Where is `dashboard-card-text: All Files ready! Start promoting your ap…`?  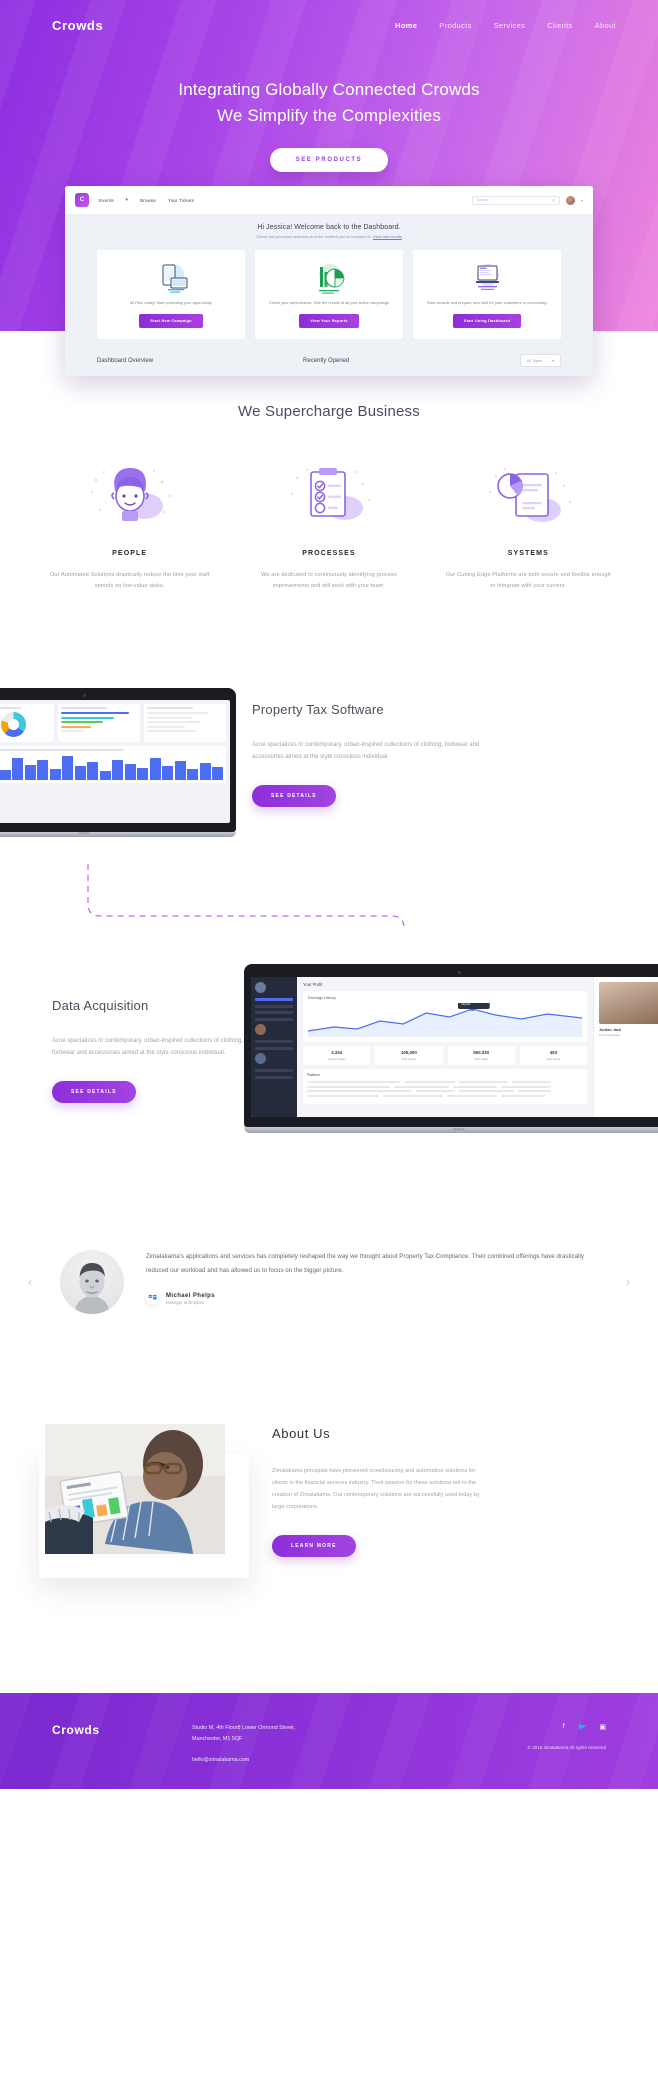
dashboard-card-text: All Files ready! Start promoting your ap… is located at coordinates (171, 302).